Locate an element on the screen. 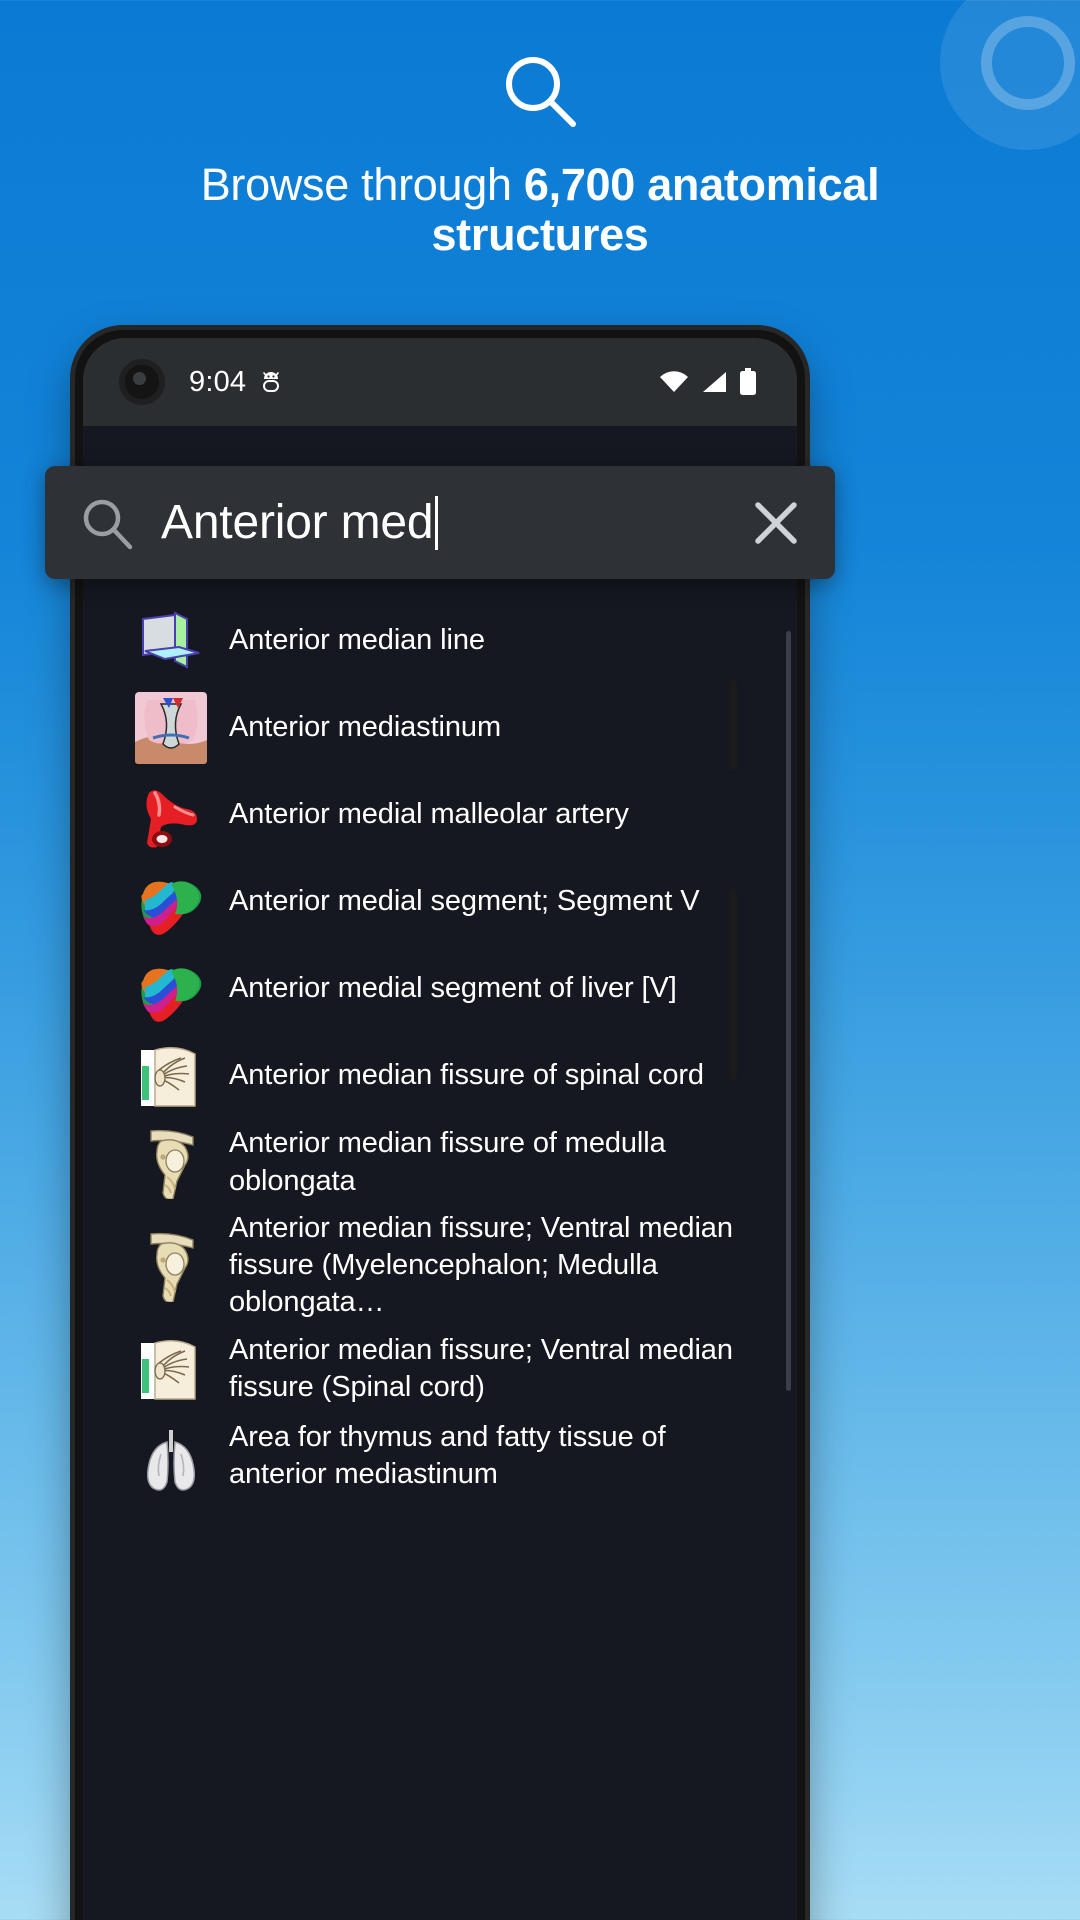  list-item-label: Anterior median fissure of spinal cord is located at coordinates (466, 1074).